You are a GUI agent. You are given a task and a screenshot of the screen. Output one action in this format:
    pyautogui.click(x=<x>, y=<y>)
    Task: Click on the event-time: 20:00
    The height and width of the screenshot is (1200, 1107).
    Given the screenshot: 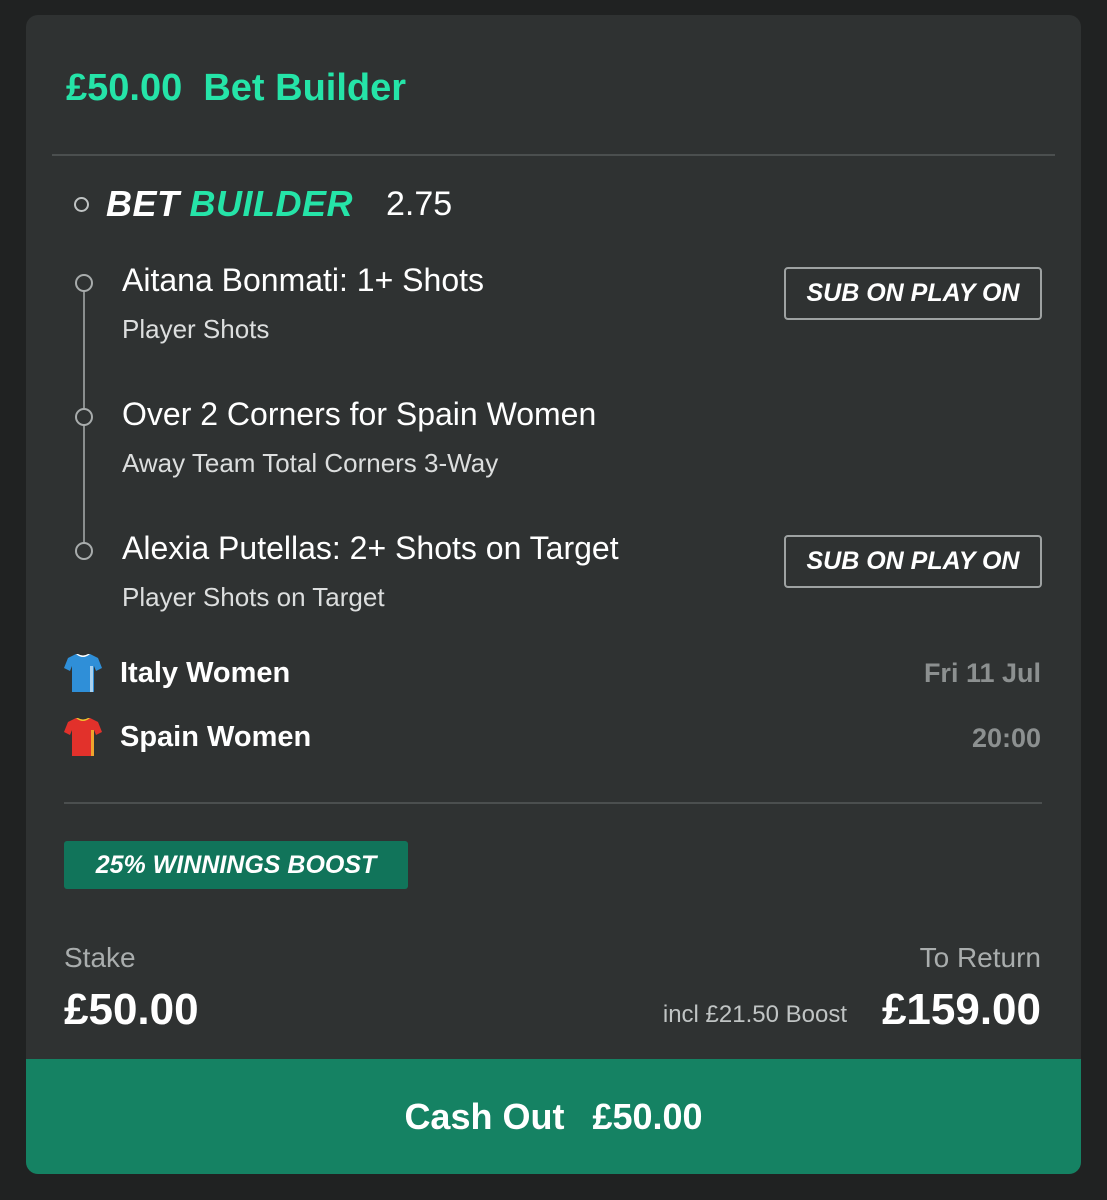 What is the action you would take?
    pyautogui.click(x=1006, y=738)
    